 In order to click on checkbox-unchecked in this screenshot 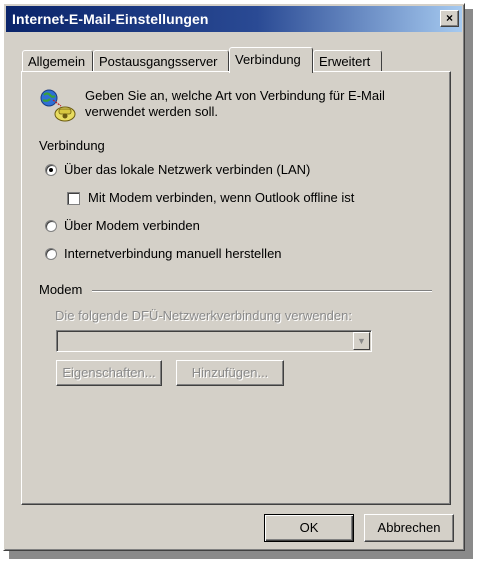, I will do `click(73, 198)`.